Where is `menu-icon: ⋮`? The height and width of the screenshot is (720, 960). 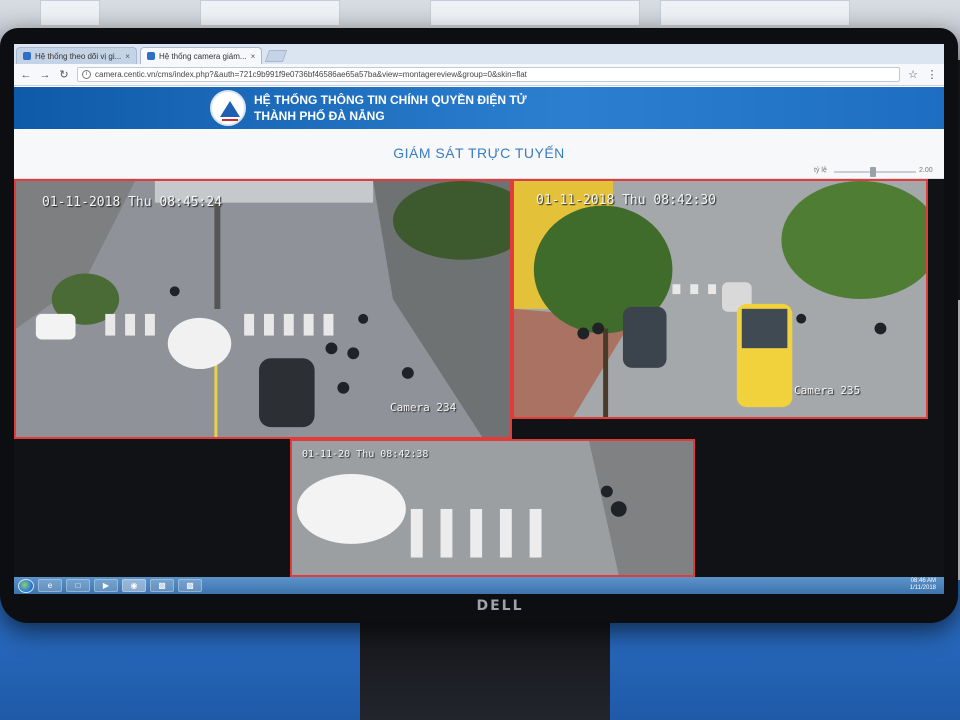
menu-icon: ⋮ is located at coordinates (932, 74).